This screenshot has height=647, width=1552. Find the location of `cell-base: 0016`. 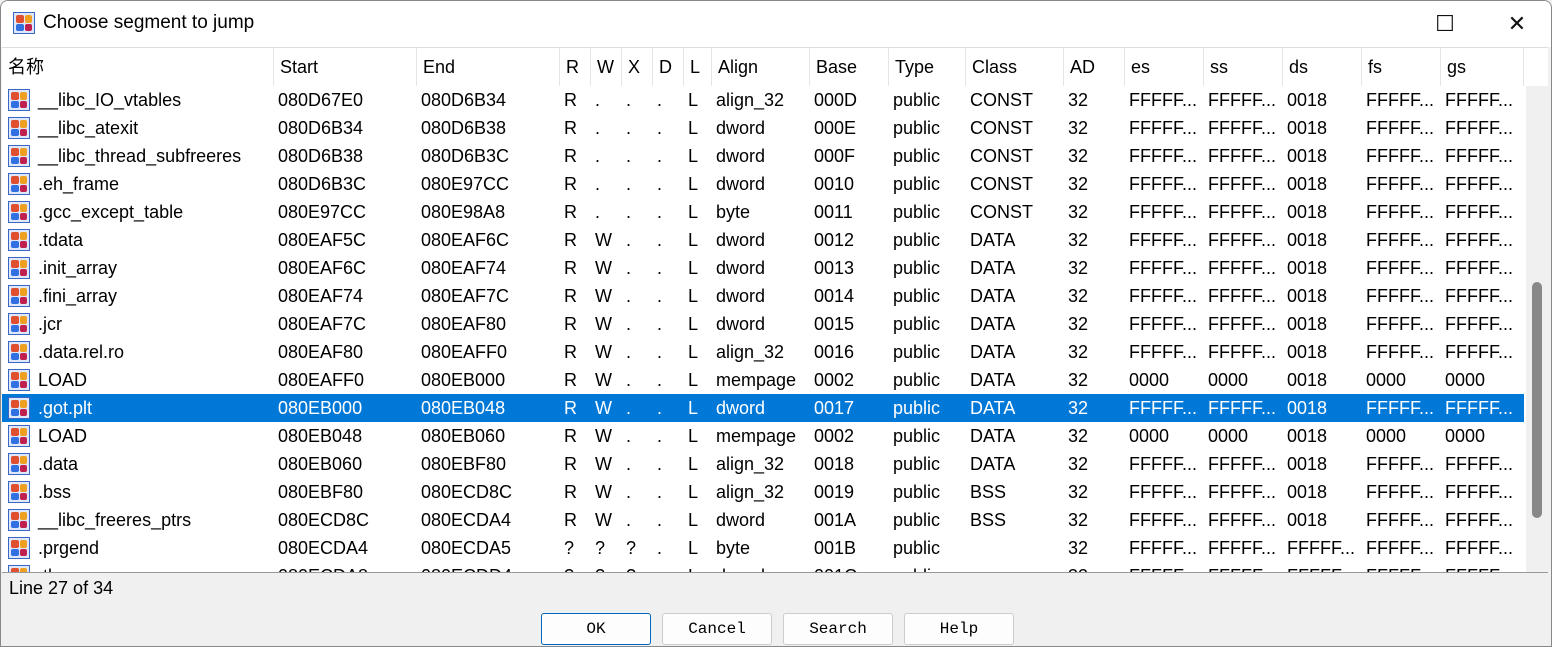

cell-base: 0016 is located at coordinates (834, 352).